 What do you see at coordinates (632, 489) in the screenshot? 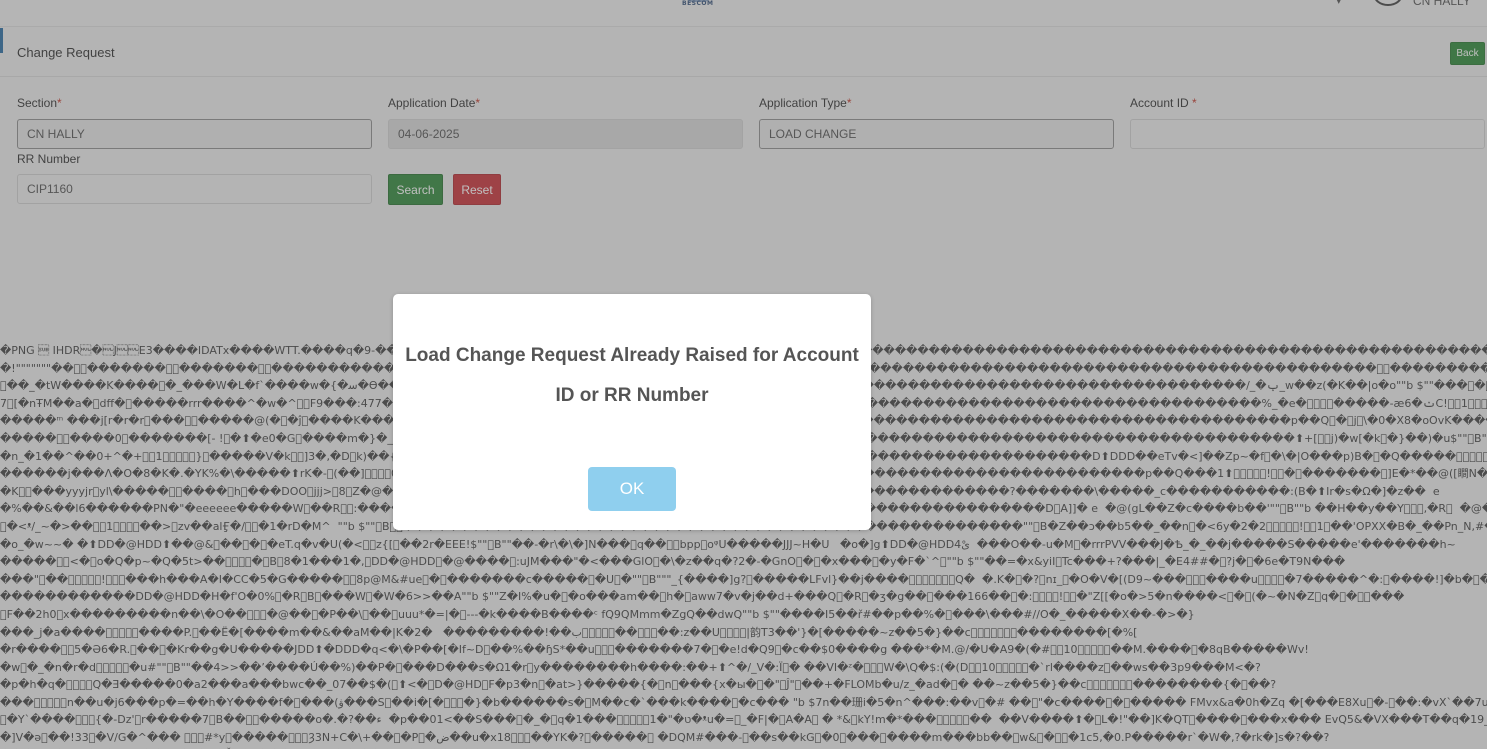
I see `ok-button: OK` at bounding box center [632, 489].